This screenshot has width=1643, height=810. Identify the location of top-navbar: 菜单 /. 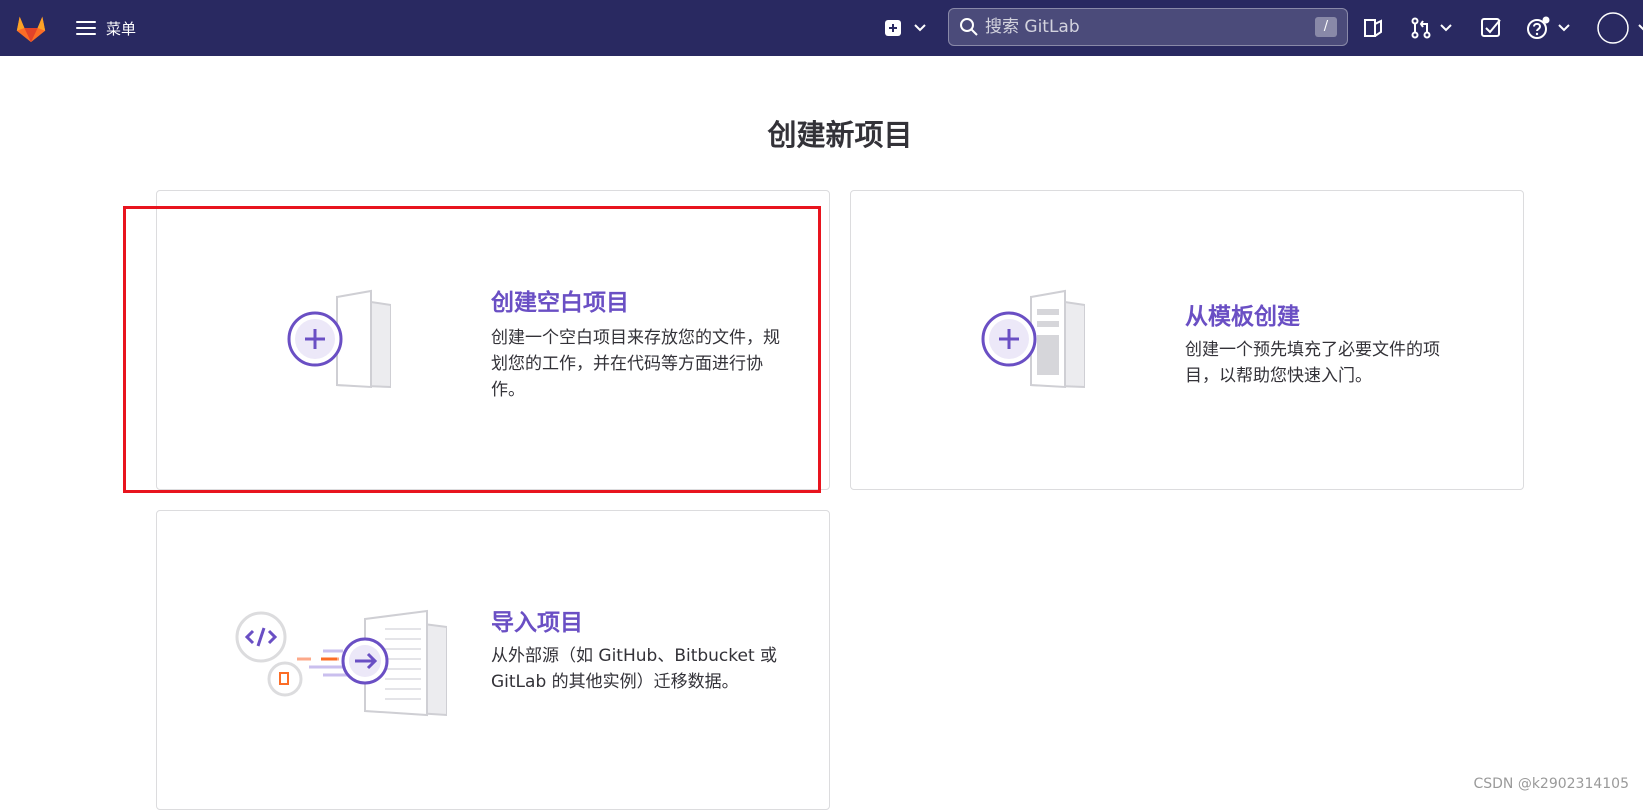
(821, 28).